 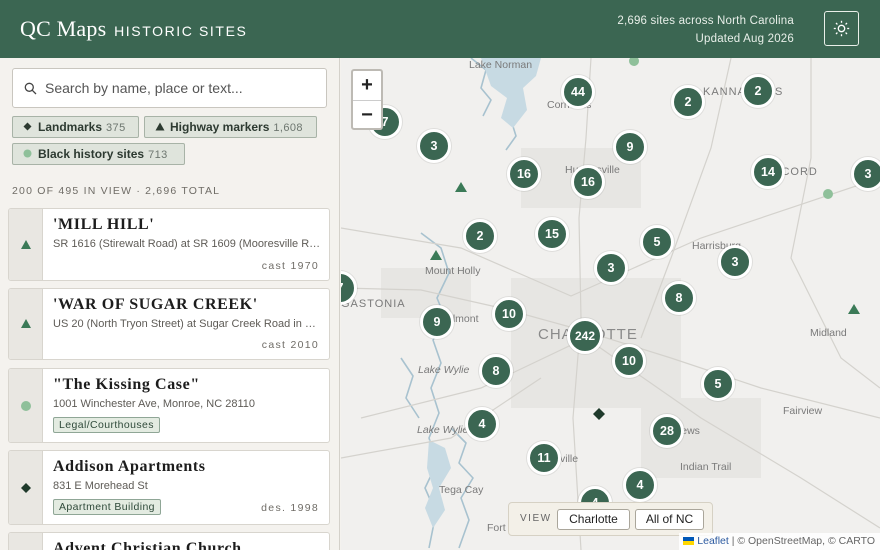 I want to click on theme-toggle-button, so click(x=841, y=28).